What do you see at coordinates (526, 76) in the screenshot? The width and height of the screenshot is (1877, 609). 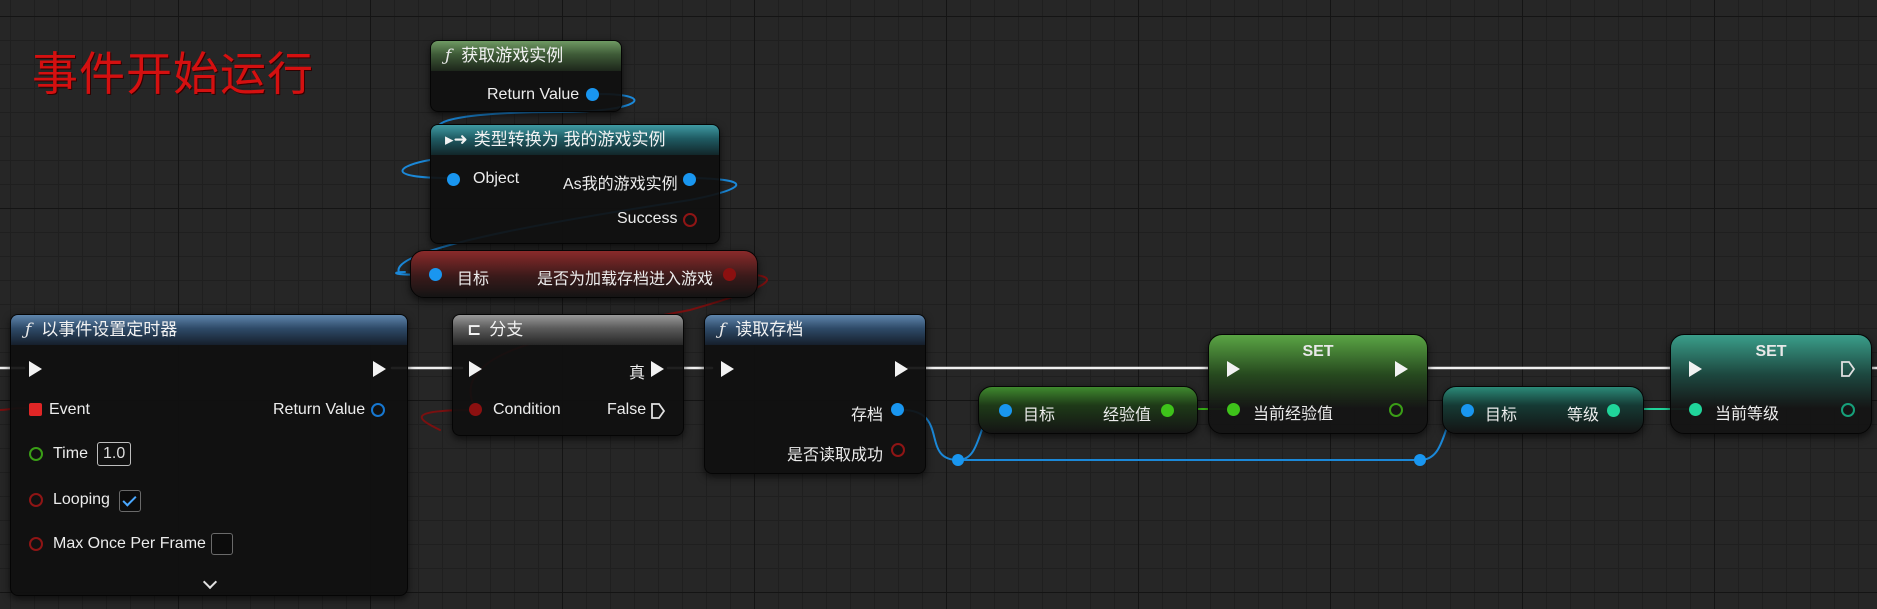 I see `get-game-instance-node: ƒ 获取游戏实例 Return Value` at bounding box center [526, 76].